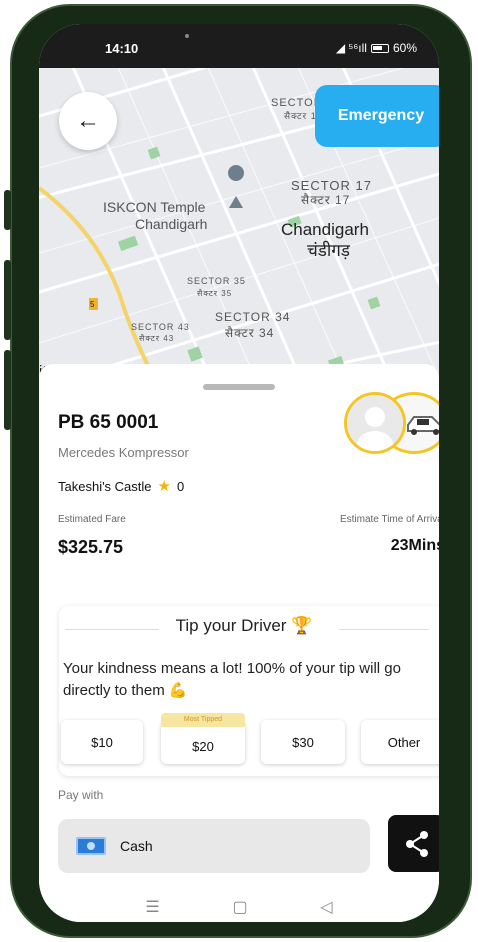 The height and width of the screenshot is (942, 478). What do you see at coordinates (215, 293) in the screenshot?
I see `map-label: सैक्टर 35` at bounding box center [215, 293].